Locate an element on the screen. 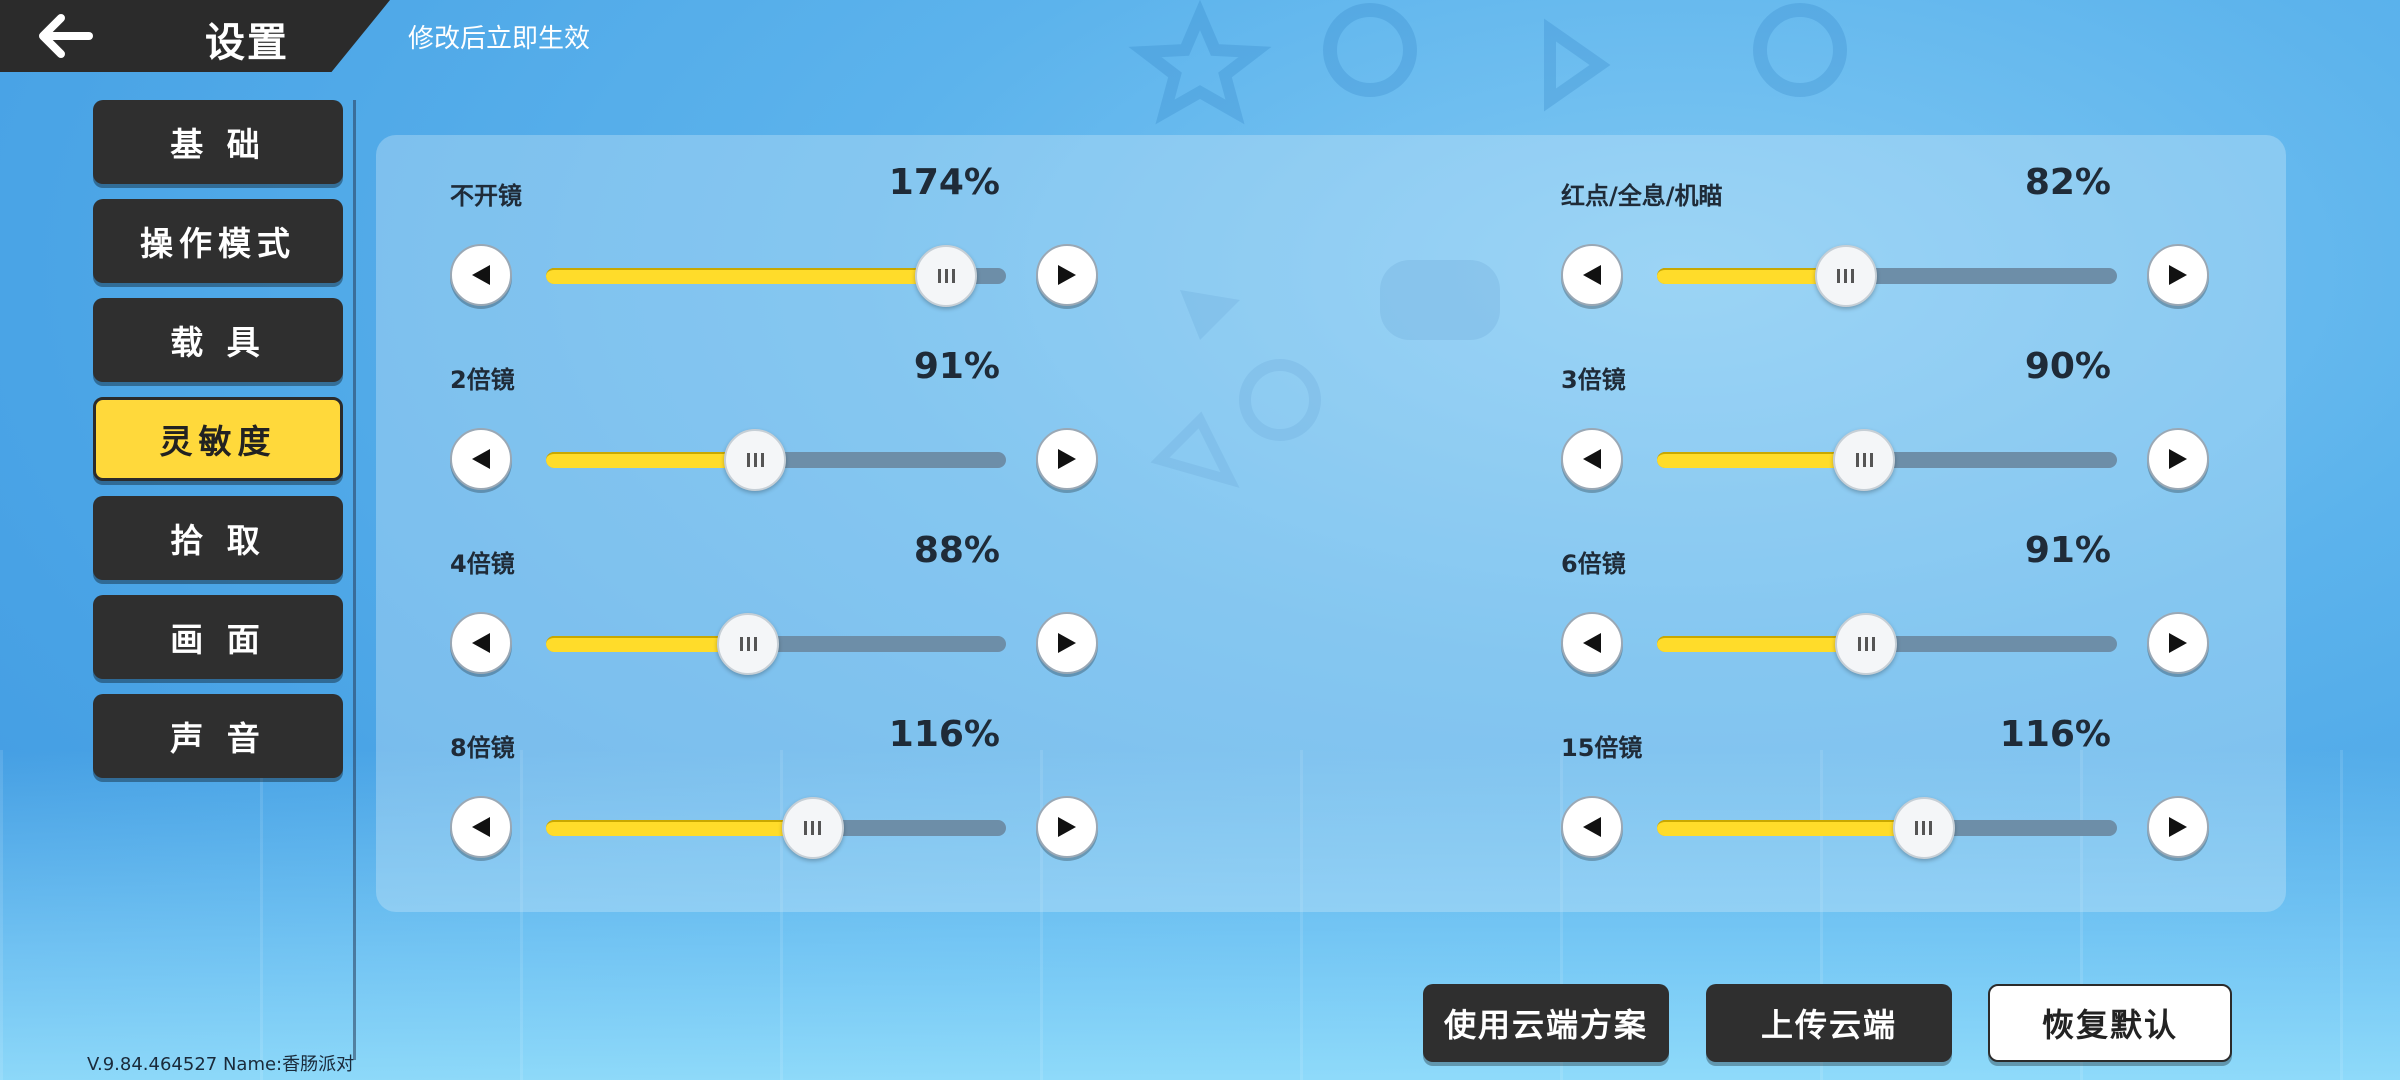 The height and width of the screenshot is (1080, 2400). slider-label: 4倍镜 is located at coordinates (482, 564).